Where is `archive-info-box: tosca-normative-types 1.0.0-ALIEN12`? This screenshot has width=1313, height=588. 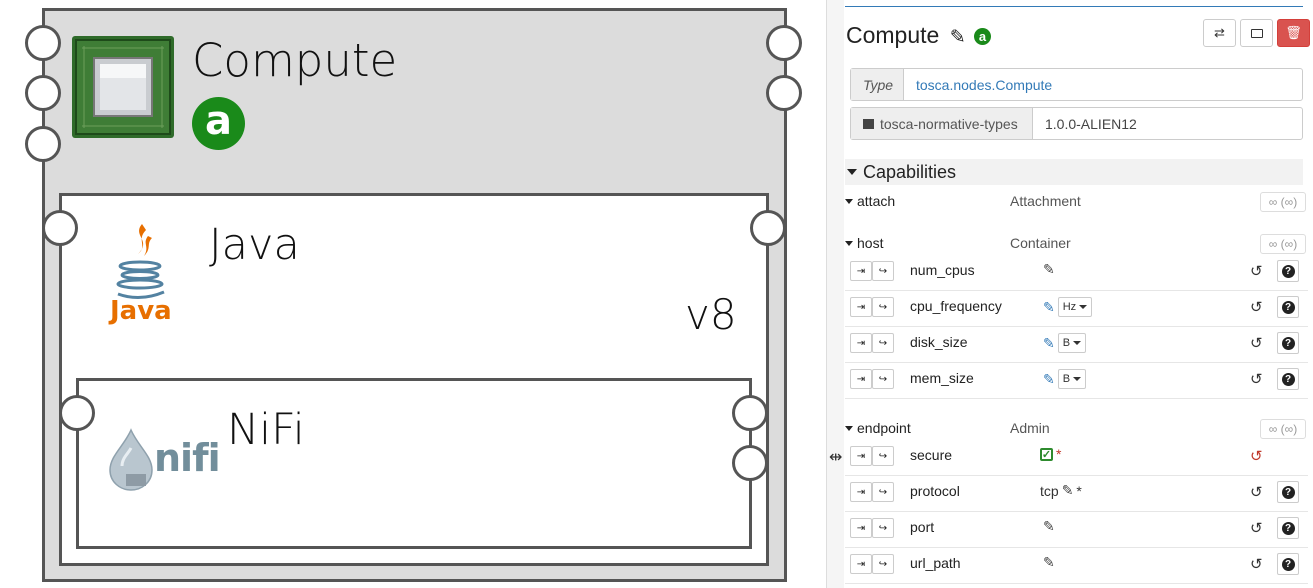 archive-info-box: tosca-normative-types 1.0.0-ALIEN12 is located at coordinates (1076, 123).